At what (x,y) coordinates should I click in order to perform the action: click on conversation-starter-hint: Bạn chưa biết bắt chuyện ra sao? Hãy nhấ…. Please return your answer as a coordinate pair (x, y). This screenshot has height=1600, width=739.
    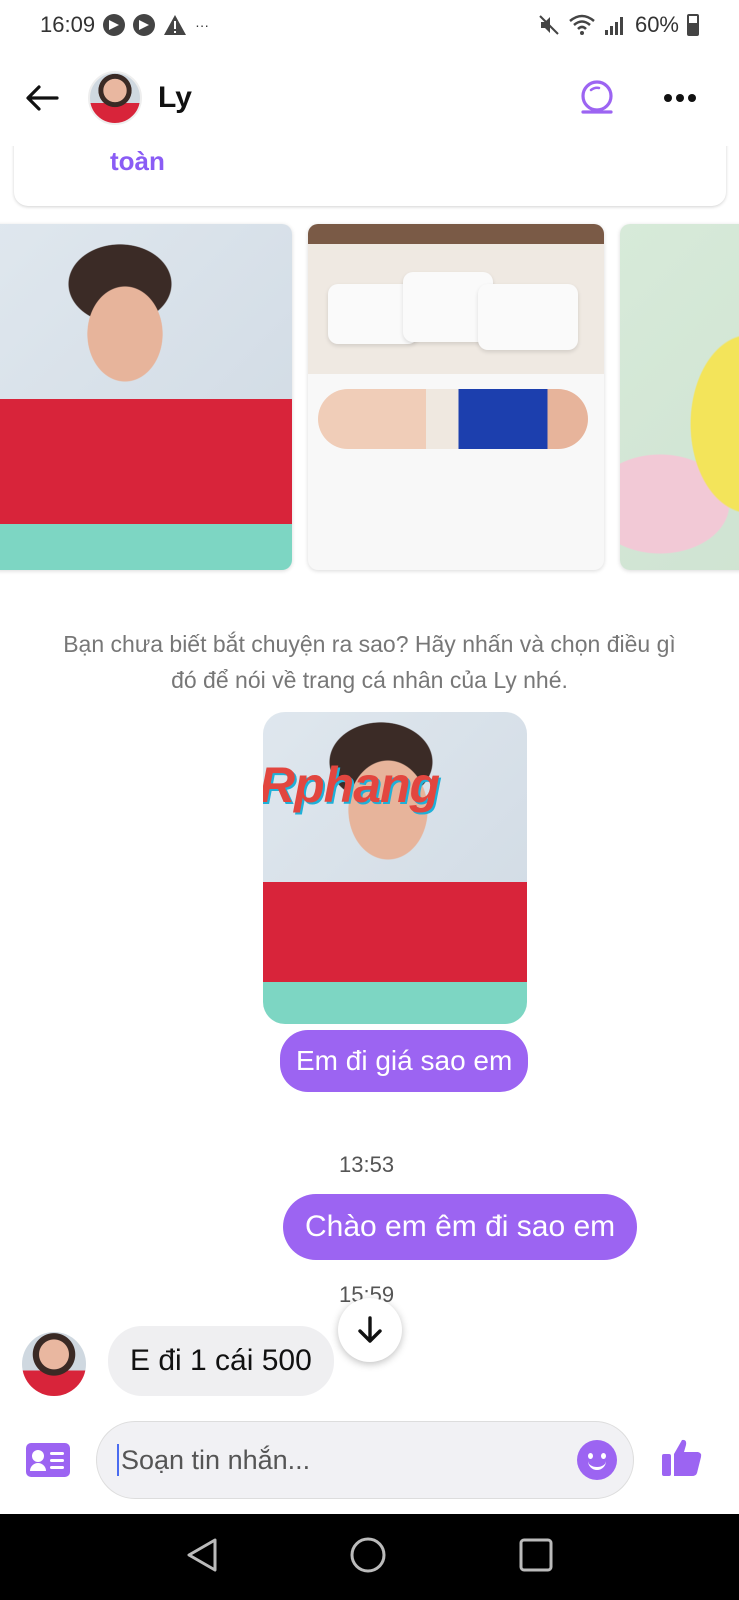
    Looking at the image, I should click on (369, 662).